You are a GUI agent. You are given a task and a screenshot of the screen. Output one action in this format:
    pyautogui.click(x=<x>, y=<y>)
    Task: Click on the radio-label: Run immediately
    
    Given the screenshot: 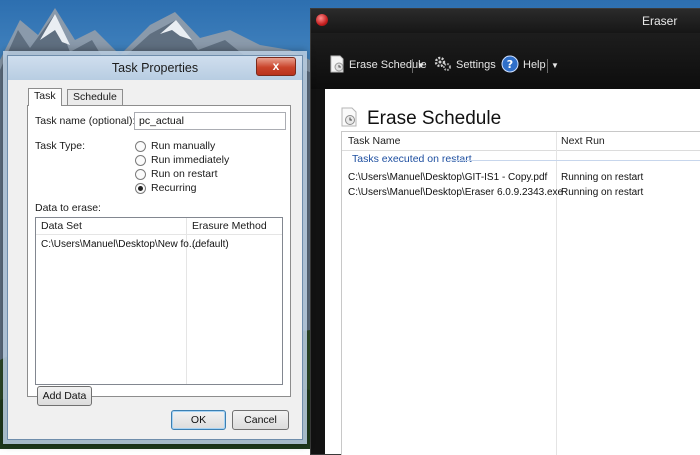 What is the action you would take?
    pyautogui.click(x=190, y=160)
    